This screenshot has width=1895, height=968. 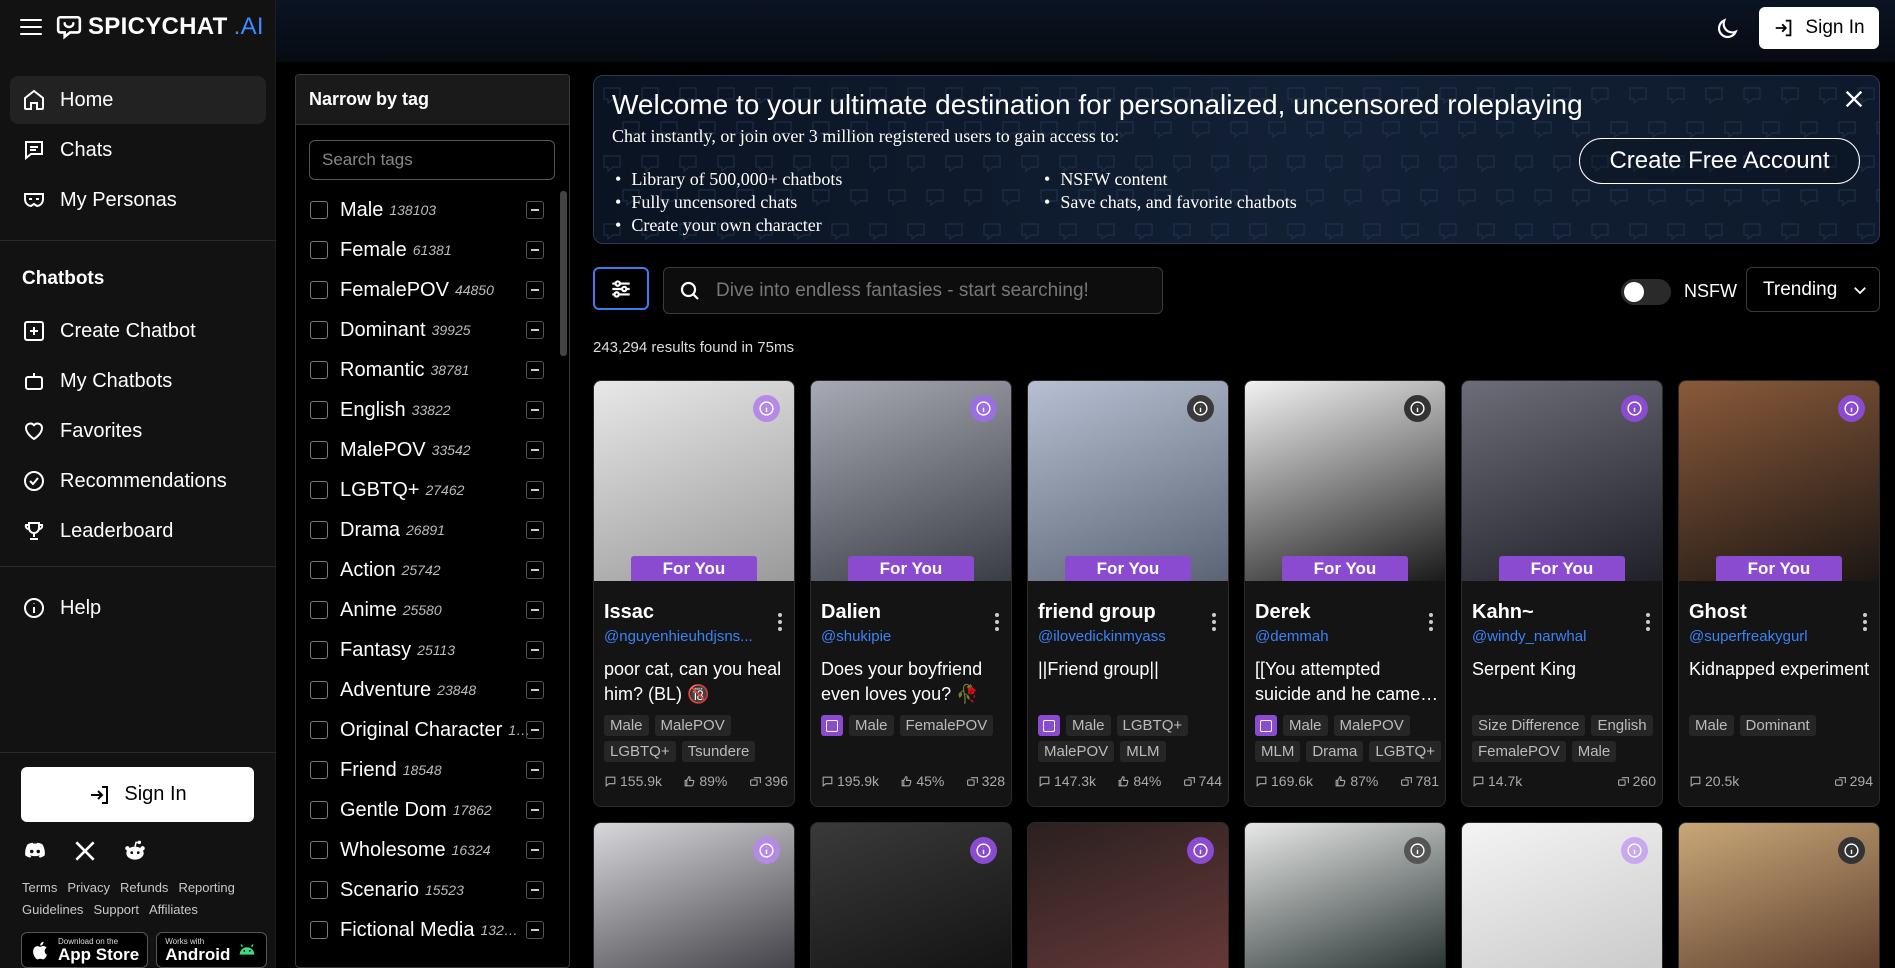 What do you see at coordinates (1718, 612) in the screenshot?
I see `chatbot-name: Ghost` at bounding box center [1718, 612].